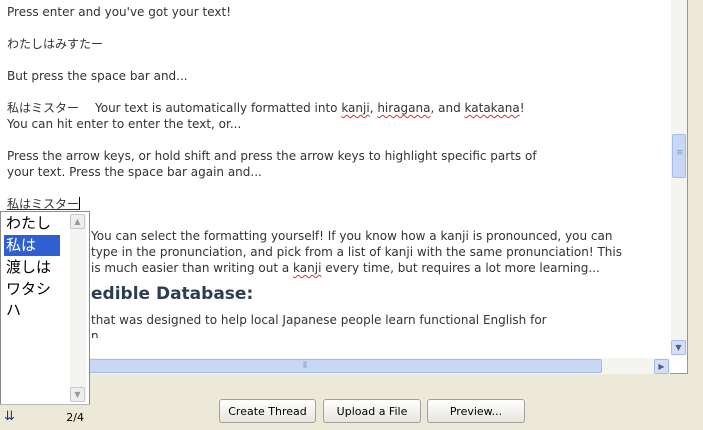 The image size is (703, 430). I want to click on ime-candidate-selected: 私は, so click(32, 245).